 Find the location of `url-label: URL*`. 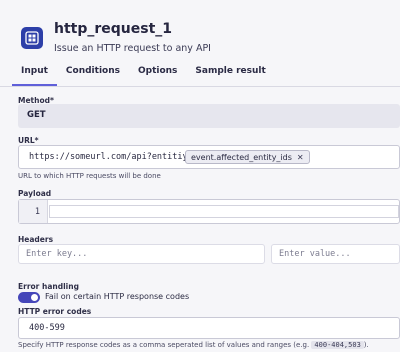

url-label: URL* is located at coordinates (28, 140).